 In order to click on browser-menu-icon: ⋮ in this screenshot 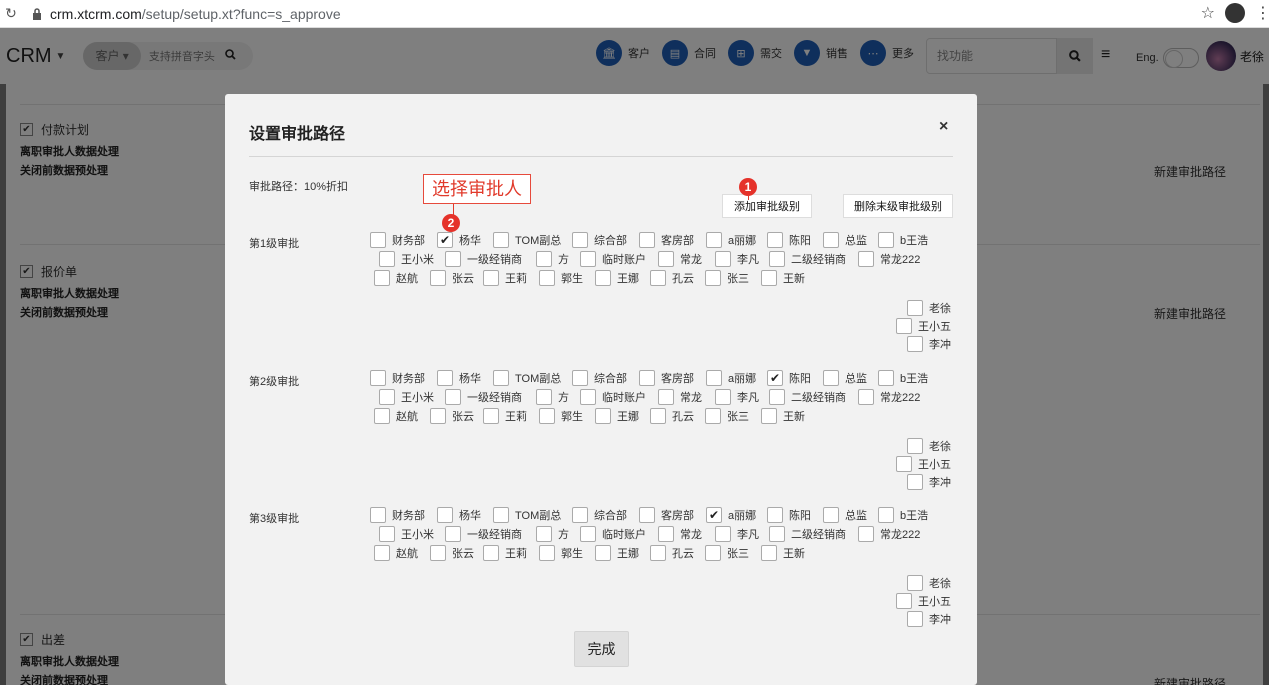, I will do `click(1262, 13)`.